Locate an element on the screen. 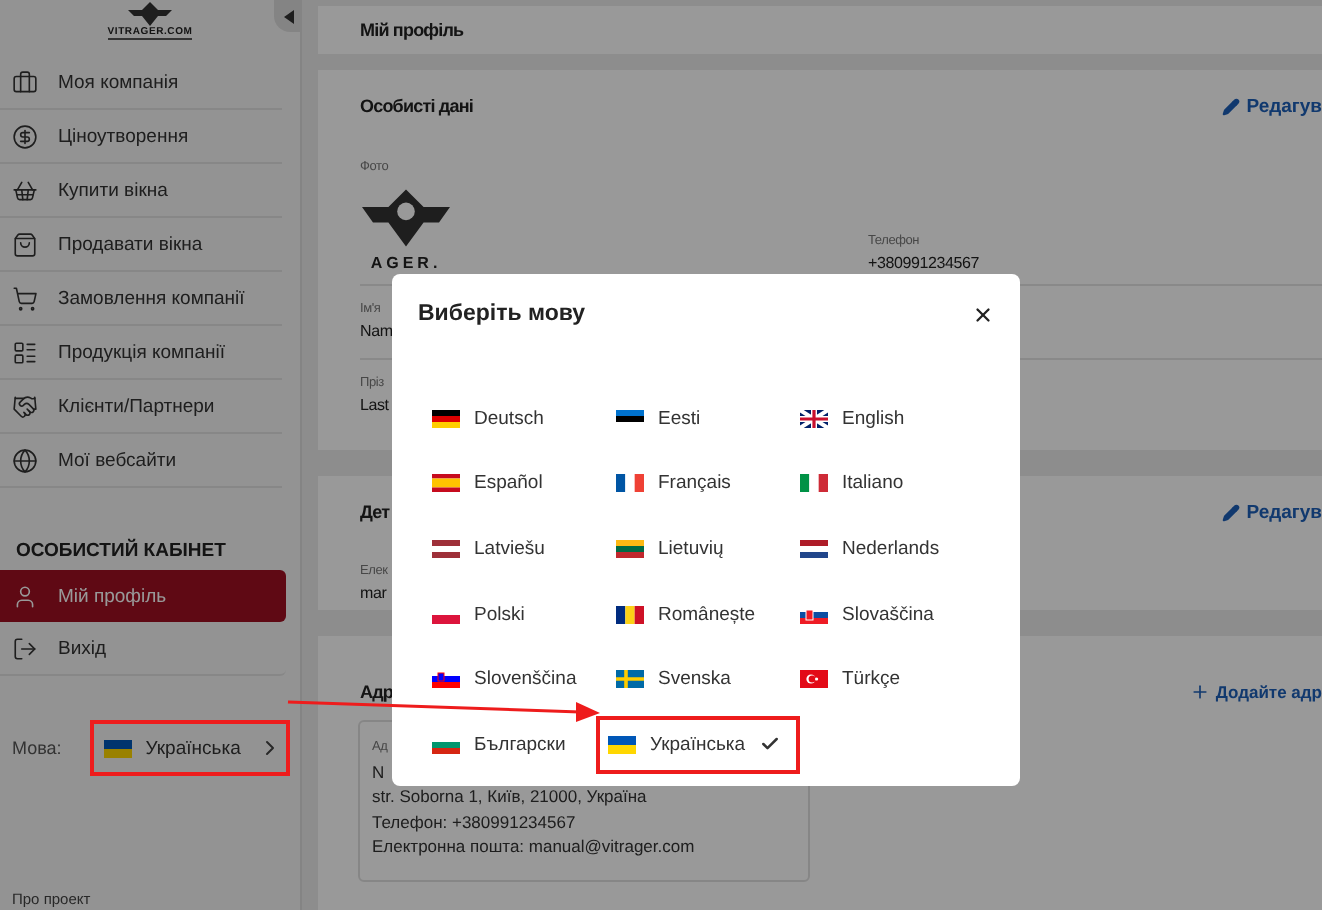  card-title: Дет is located at coordinates (375, 512).